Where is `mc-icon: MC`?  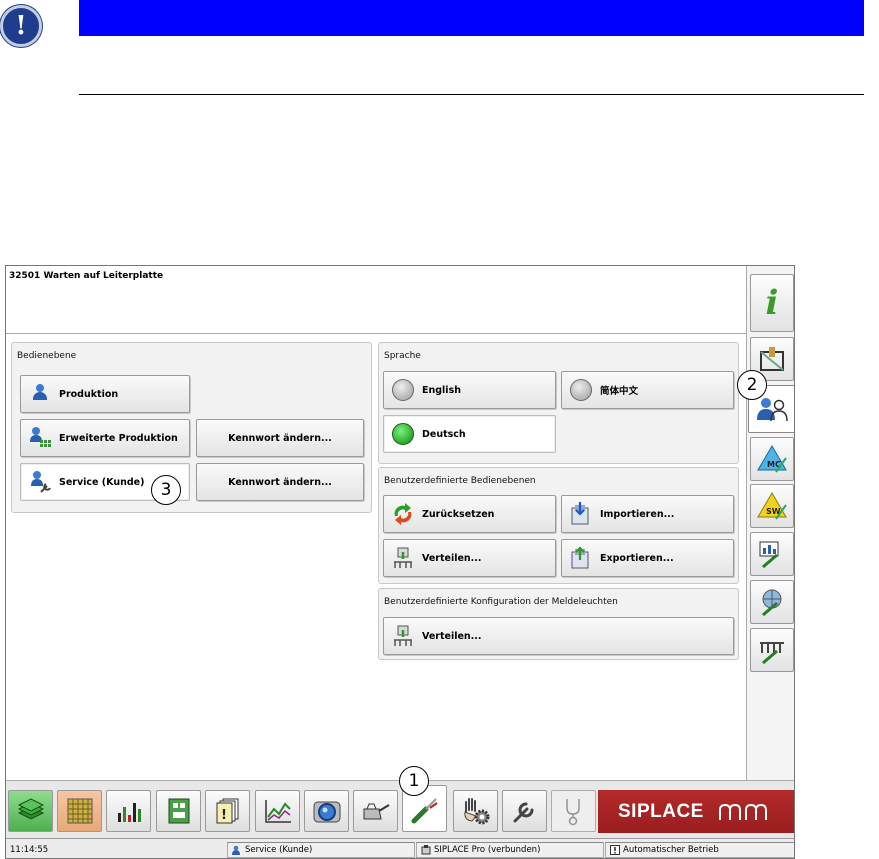
mc-icon: MC is located at coordinates (772, 459).